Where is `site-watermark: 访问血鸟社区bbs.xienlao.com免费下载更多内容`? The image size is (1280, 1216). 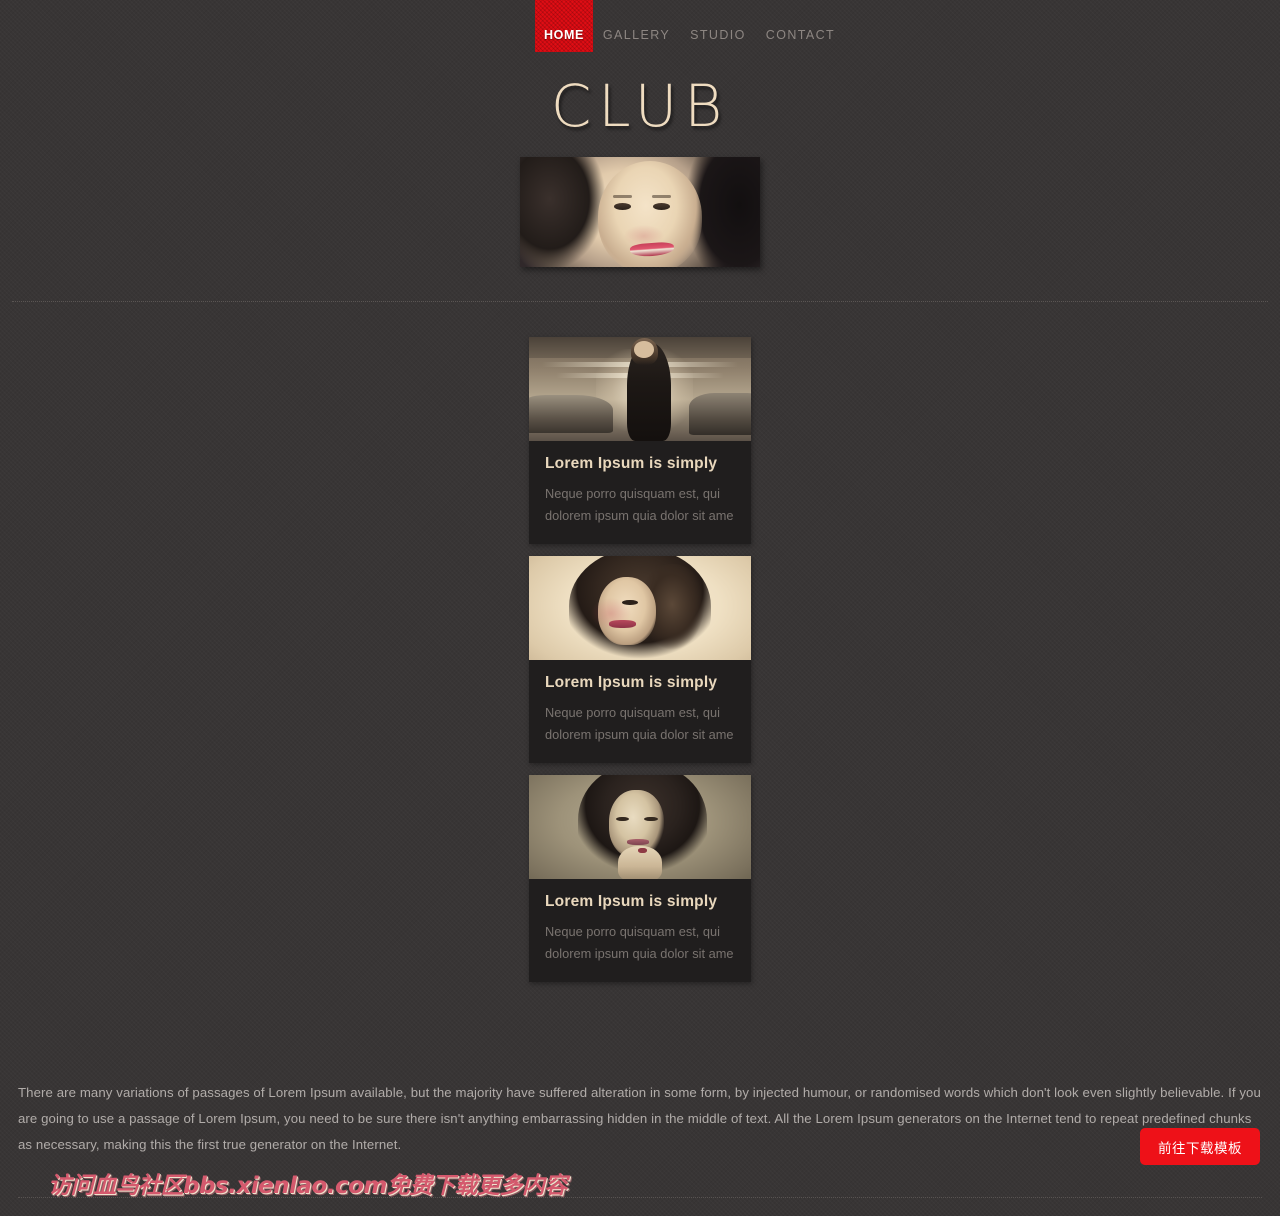
site-watermark: 访问血鸟社区bbs.xienlao.com免费下载更多内容 is located at coordinates (307, 1186).